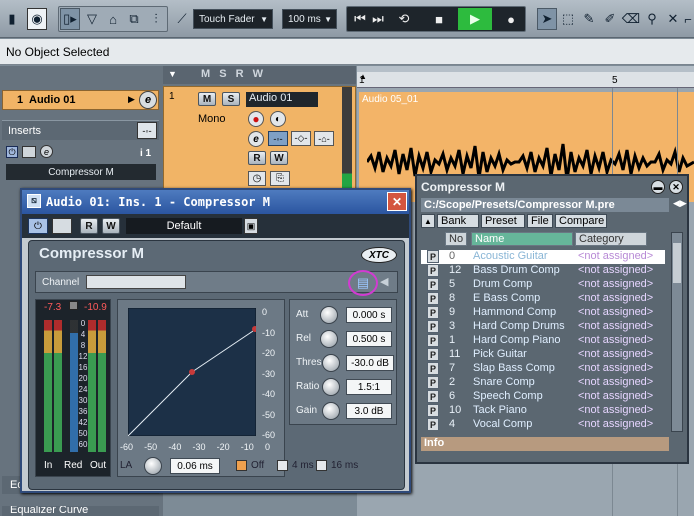 This screenshot has width=694, height=516. I want to click on inspector-track-header: 1 Audio 01 ▶, so click(80, 100).